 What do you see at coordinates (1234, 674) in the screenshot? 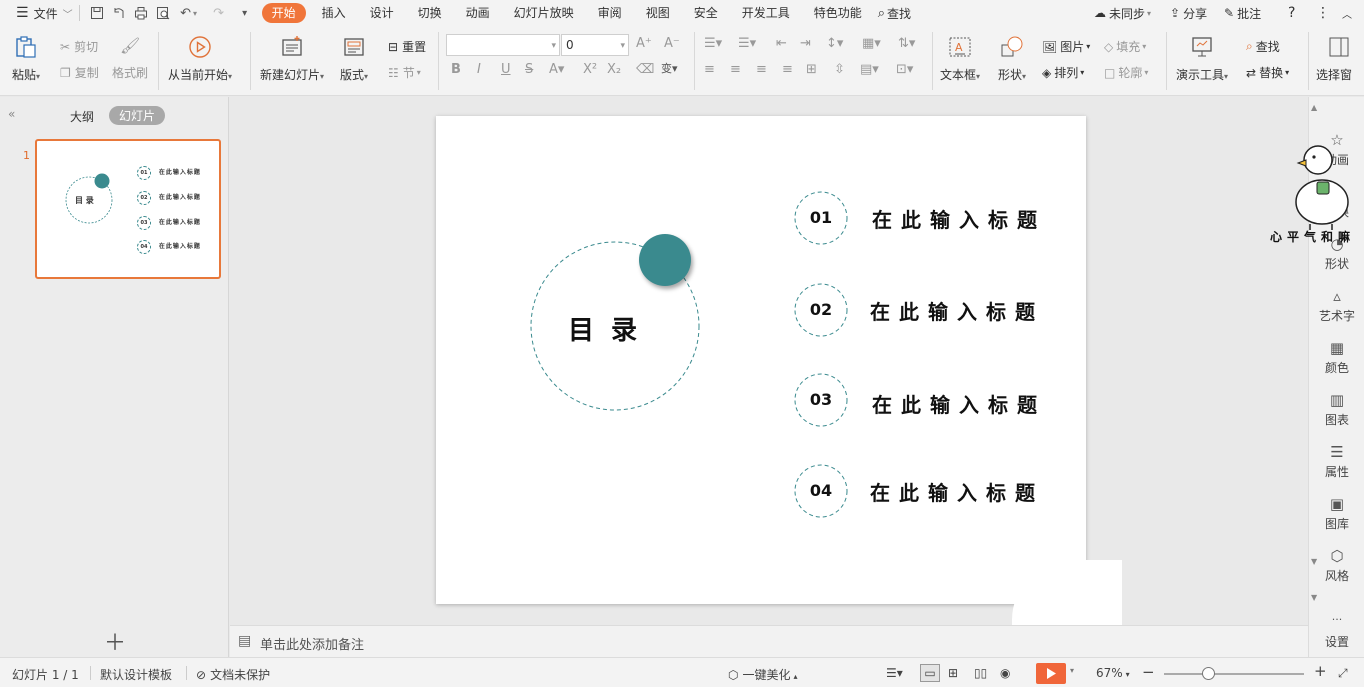
I see `zoom-slider-track` at bounding box center [1234, 674].